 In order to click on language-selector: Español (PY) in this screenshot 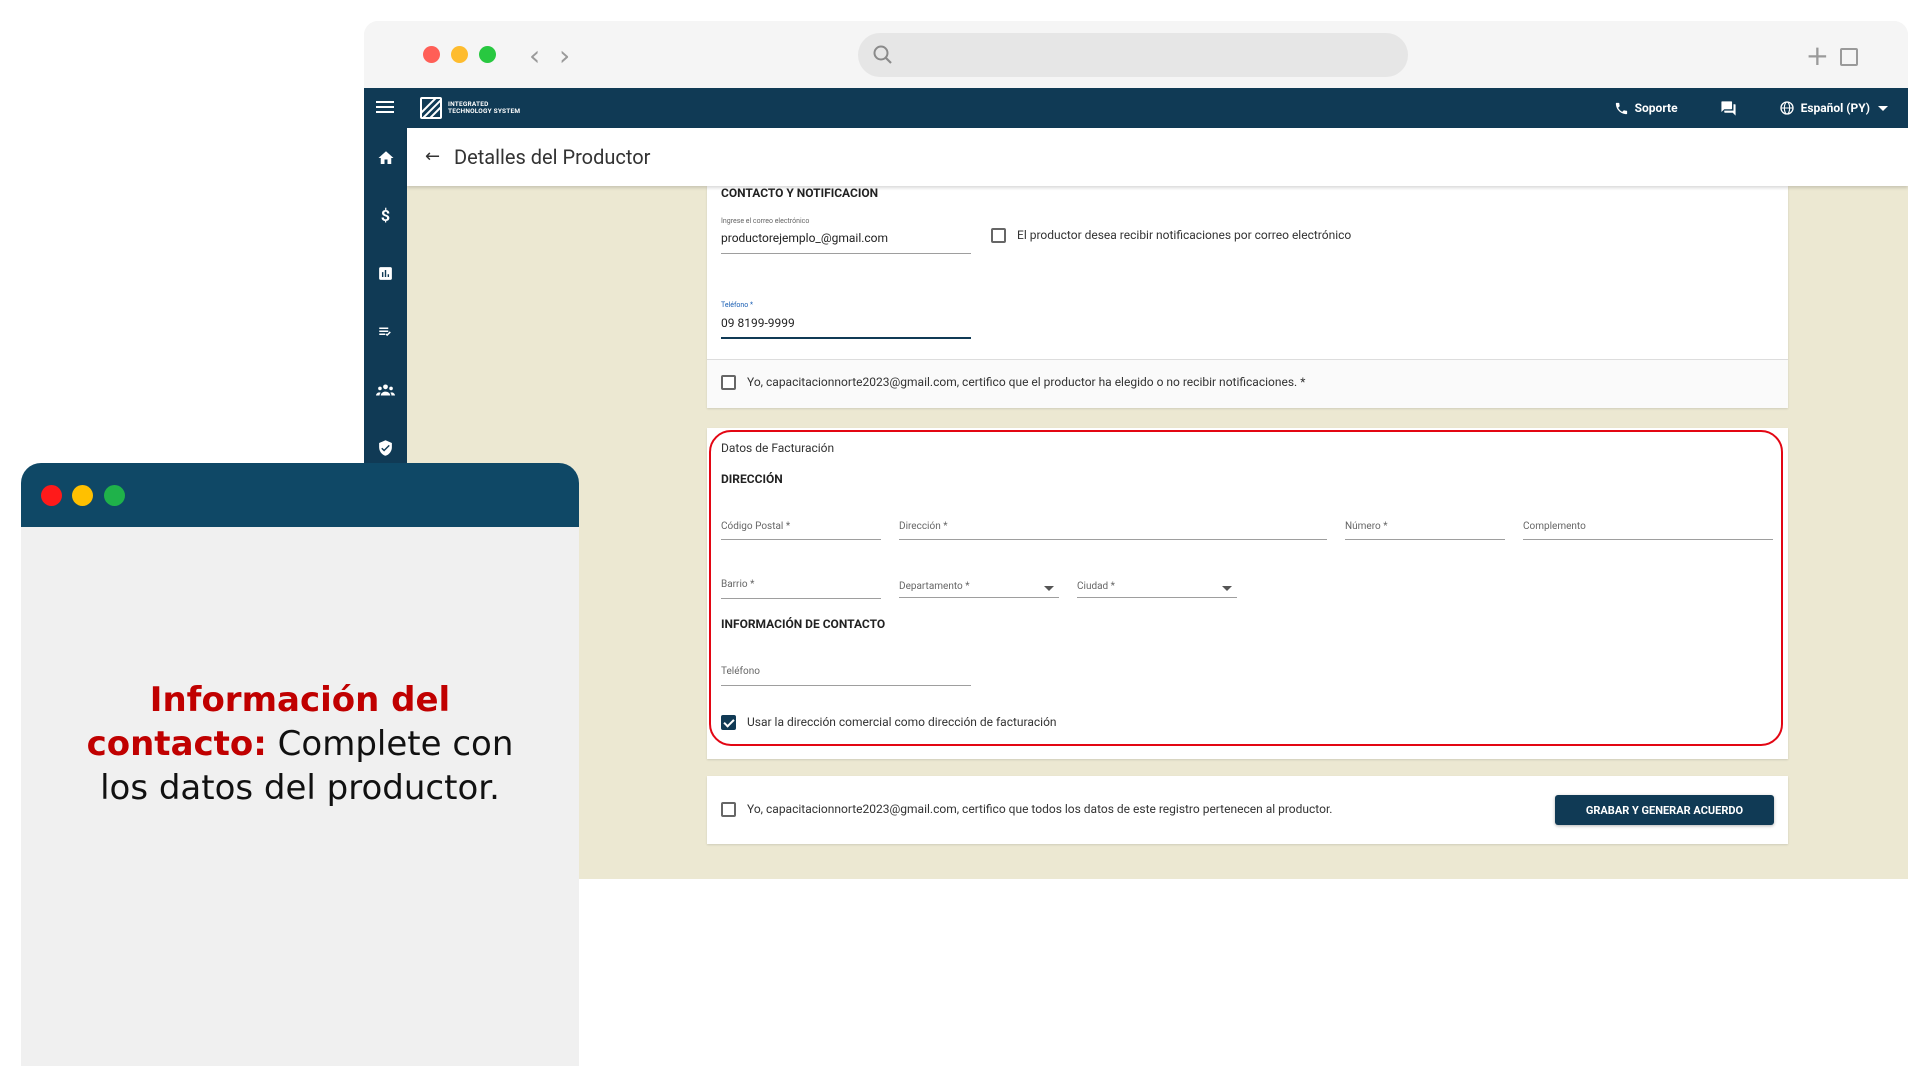, I will do `click(1833, 108)`.